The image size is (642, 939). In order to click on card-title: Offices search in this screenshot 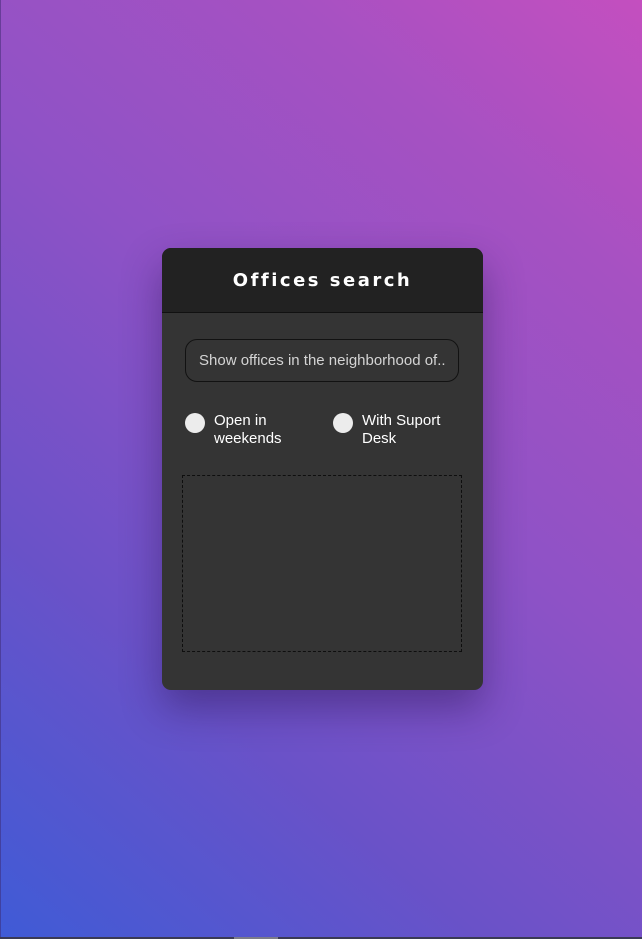, I will do `click(322, 280)`.